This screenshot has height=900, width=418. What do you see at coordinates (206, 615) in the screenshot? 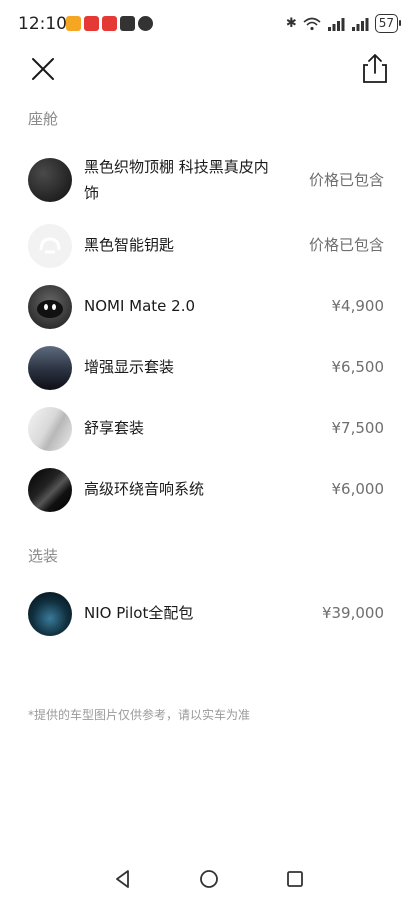
I see `list-item: NIO Pilot全配包 ¥39,000` at bounding box center [206, 615].